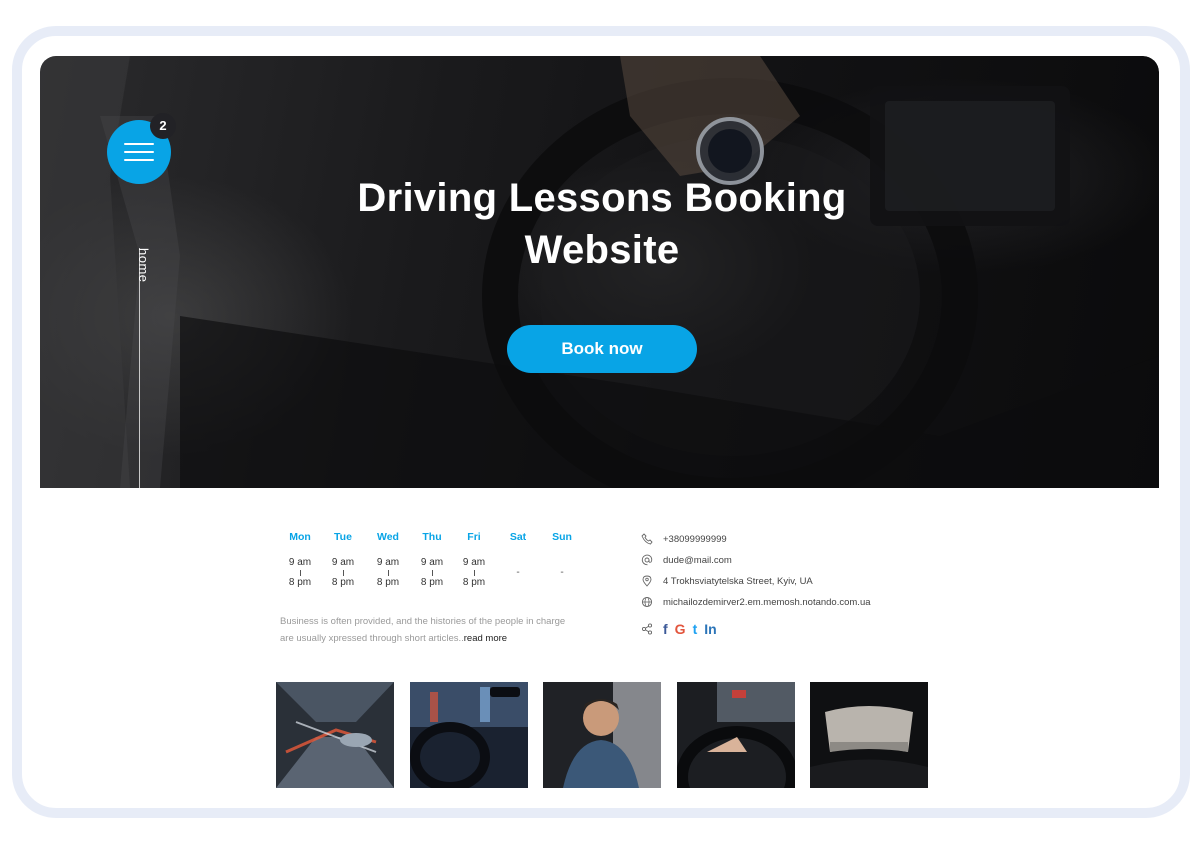 Image resolution: width=1200 pixels, height=850 pixels. I want to click on facebook-icon: f, so click(665, 629).